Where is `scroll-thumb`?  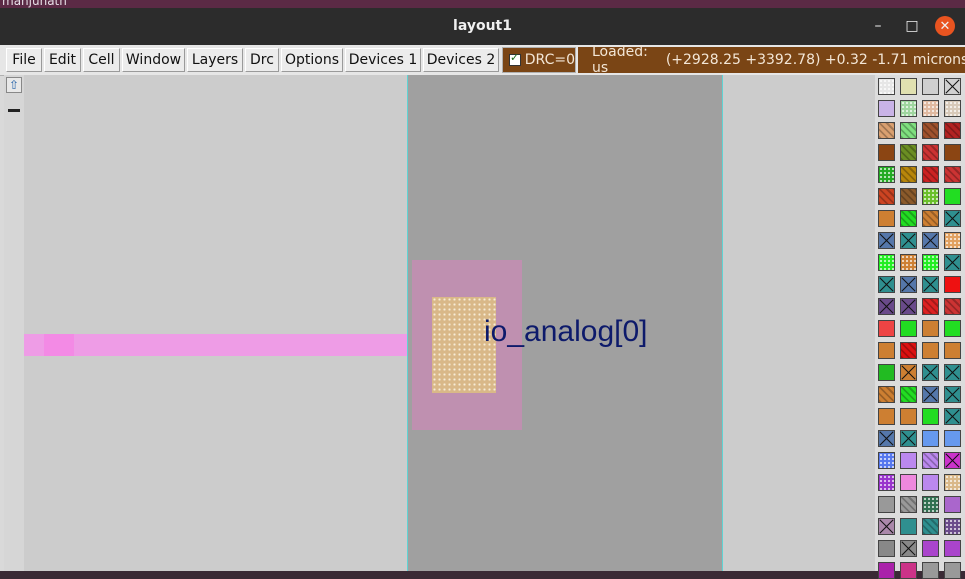 scroll-thumb is located at coordinates (14, 110).